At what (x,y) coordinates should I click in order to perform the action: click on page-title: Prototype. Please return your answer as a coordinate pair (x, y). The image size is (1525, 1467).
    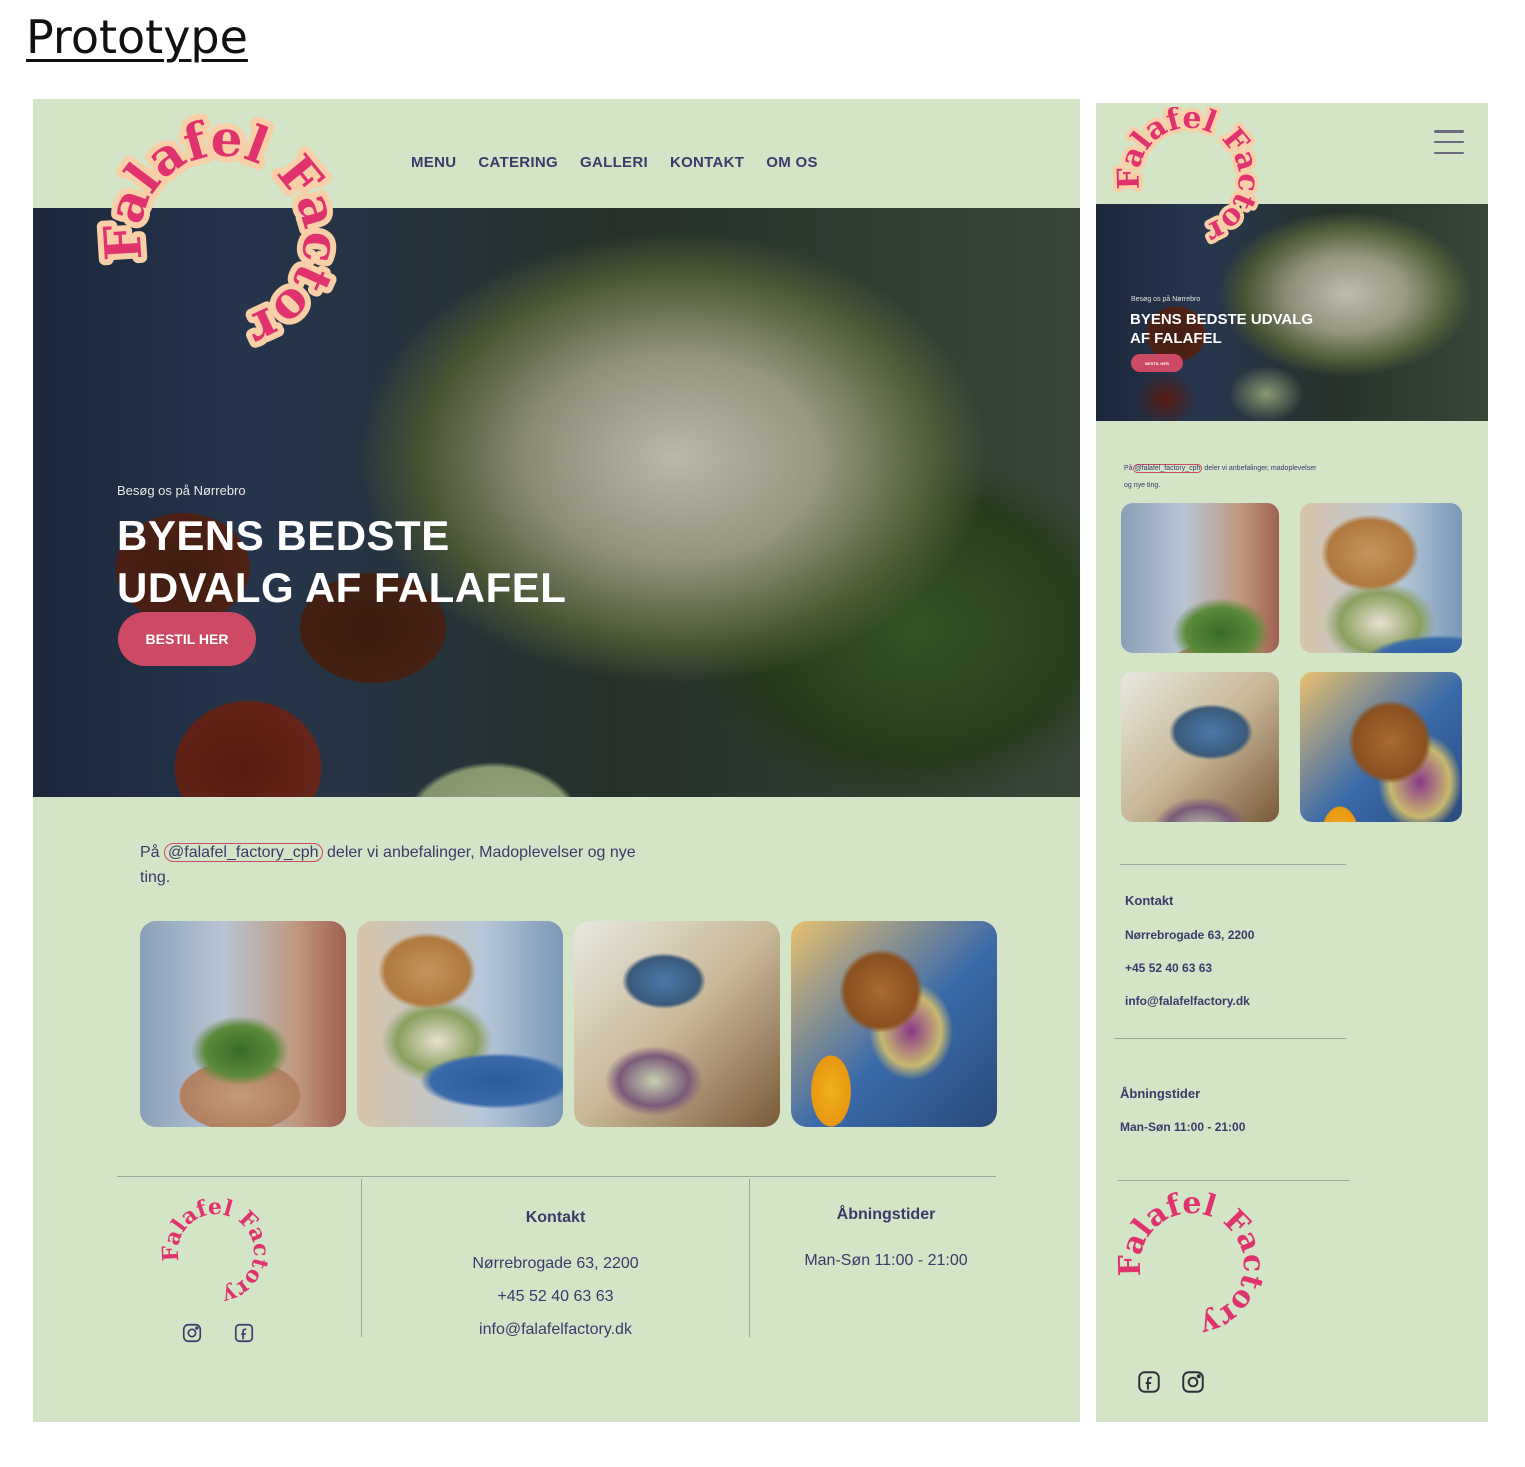
    Looking at the image, I should click on (137, 37).